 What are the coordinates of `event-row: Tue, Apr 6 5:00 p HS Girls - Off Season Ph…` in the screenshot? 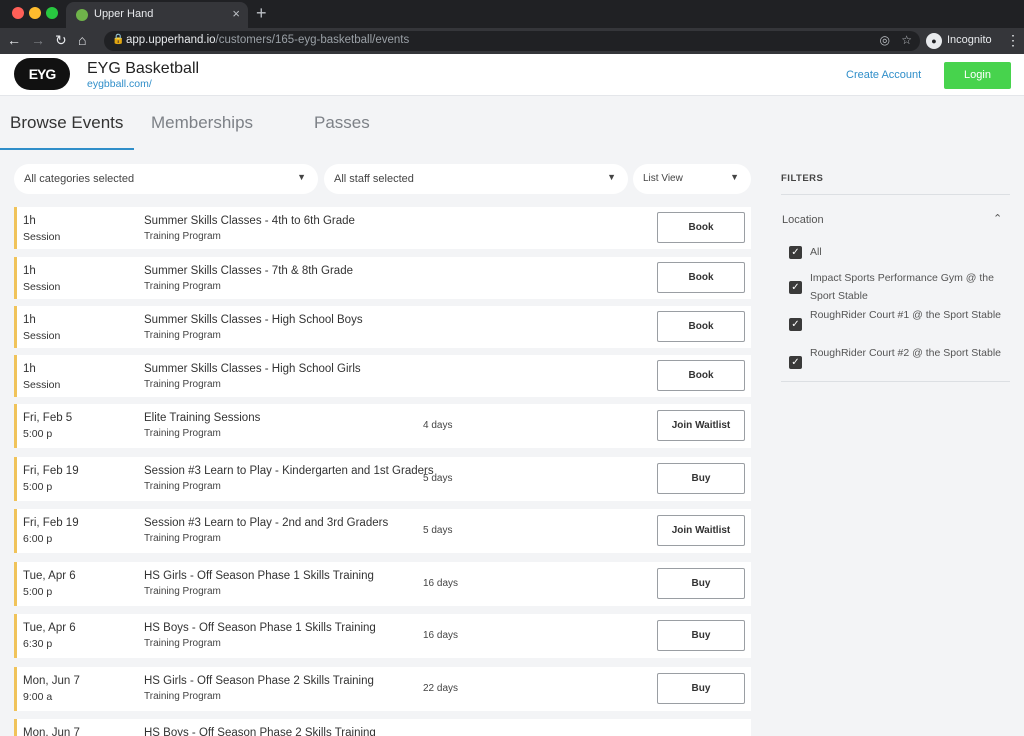 It's located at (382, 584).